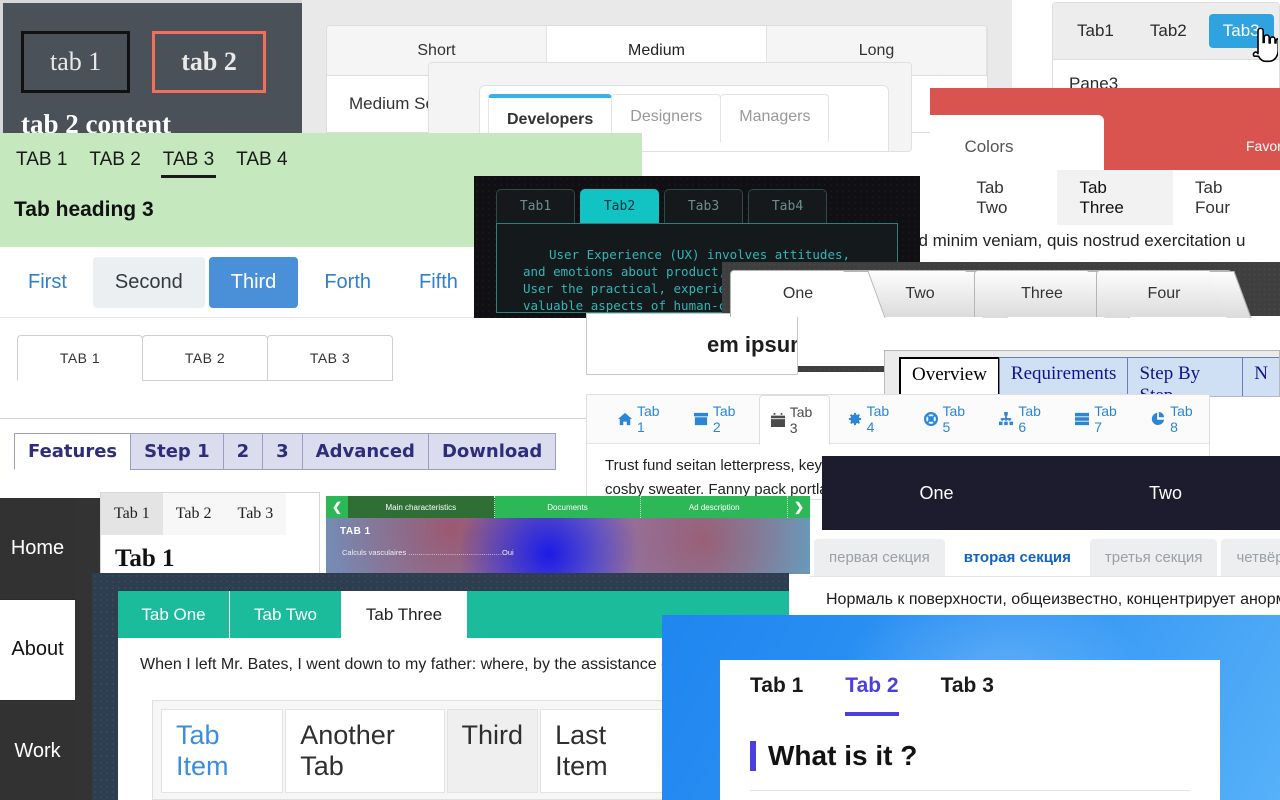 The image size is (1280, 800). Describe the element at coordinates (37, 549) in the screenshot. I see `sidebar-item-home: Home` at that location.